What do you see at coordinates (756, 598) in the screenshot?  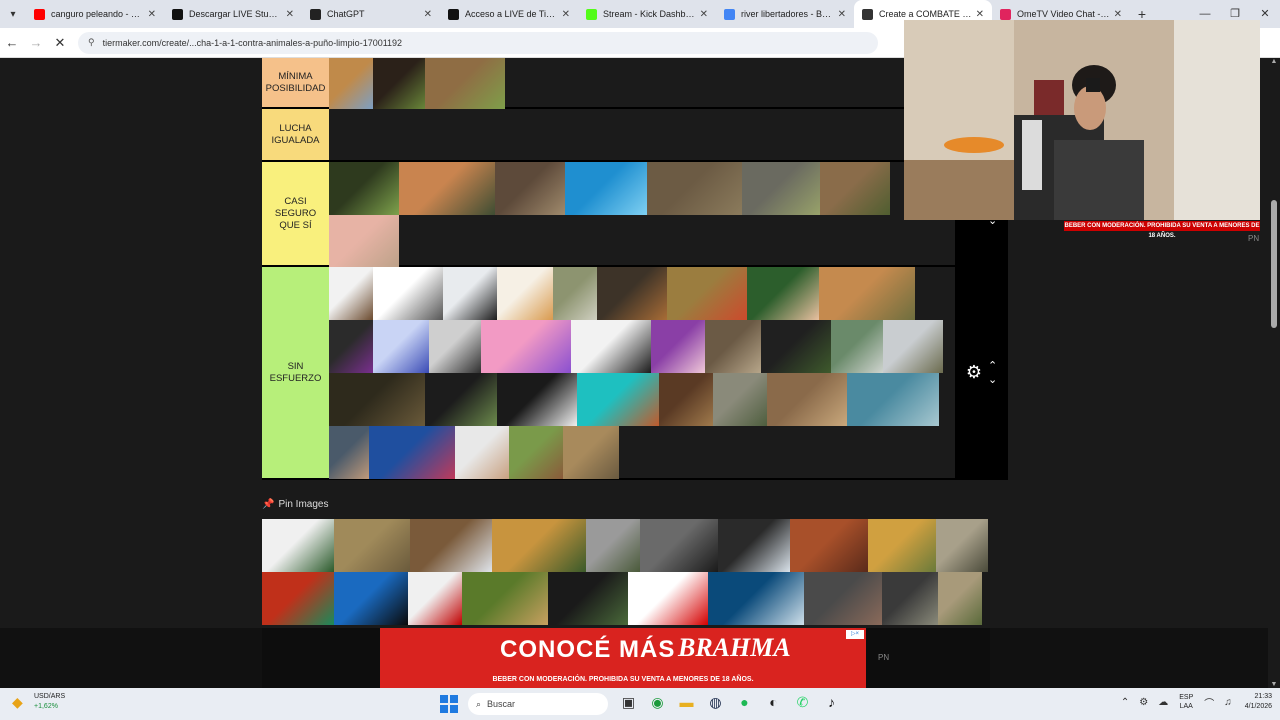 I see `tier-item-manta-ray` at bounding box center [756, 598].